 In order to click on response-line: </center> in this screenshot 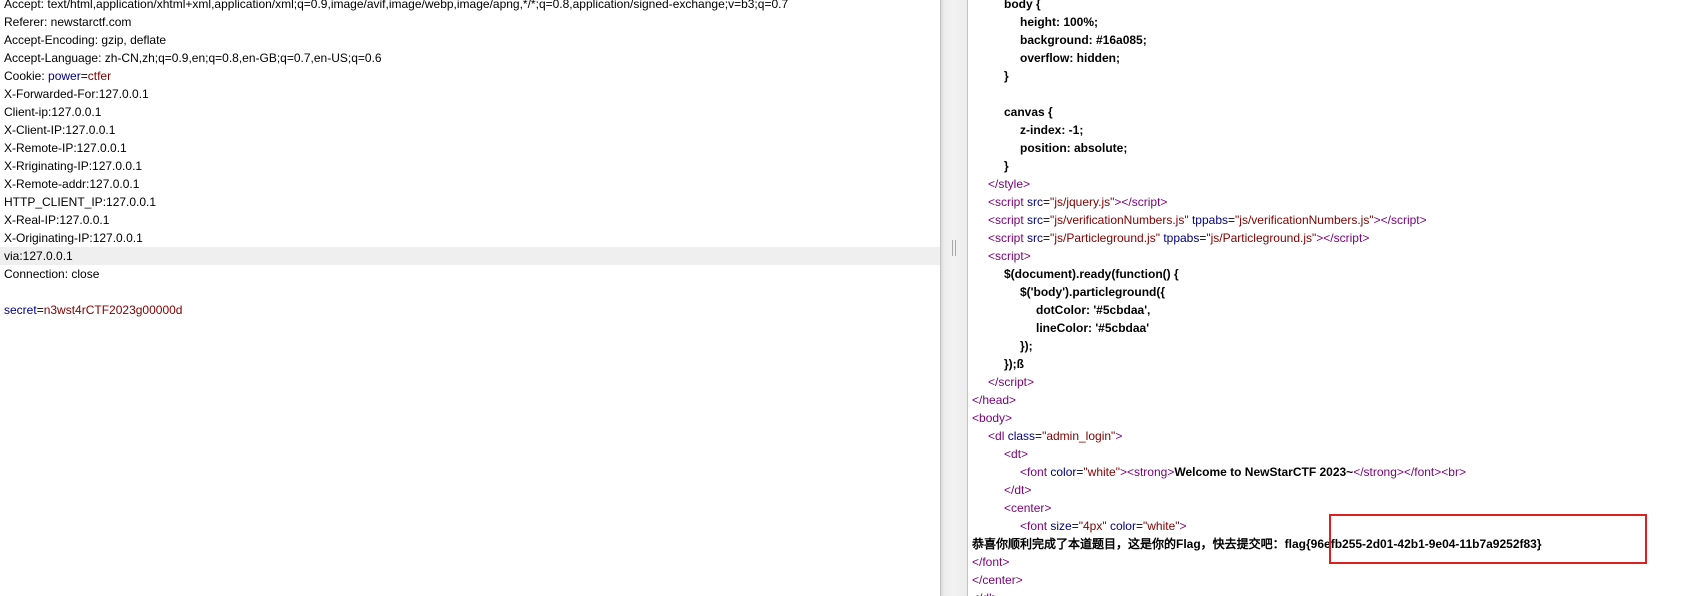, I will do `click(997, 580)`.